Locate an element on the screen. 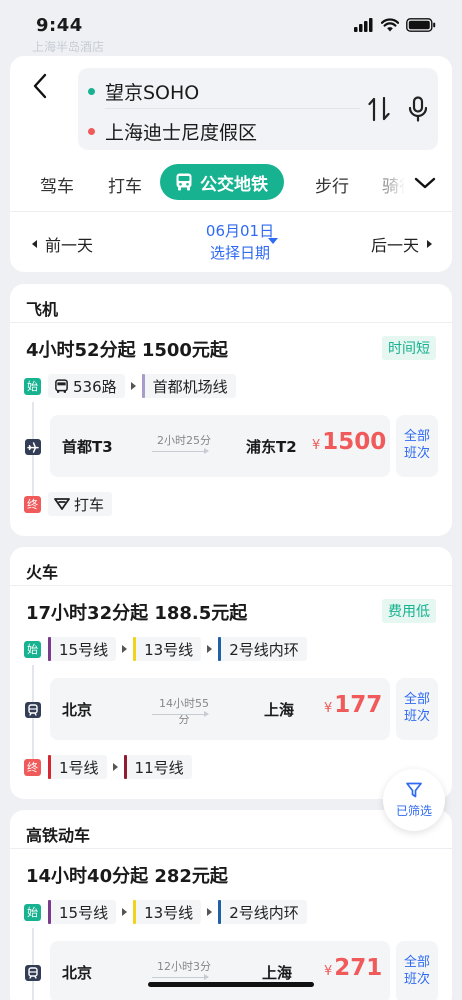  fastest-tag: 时间短 is located at coordinates (409, 348).